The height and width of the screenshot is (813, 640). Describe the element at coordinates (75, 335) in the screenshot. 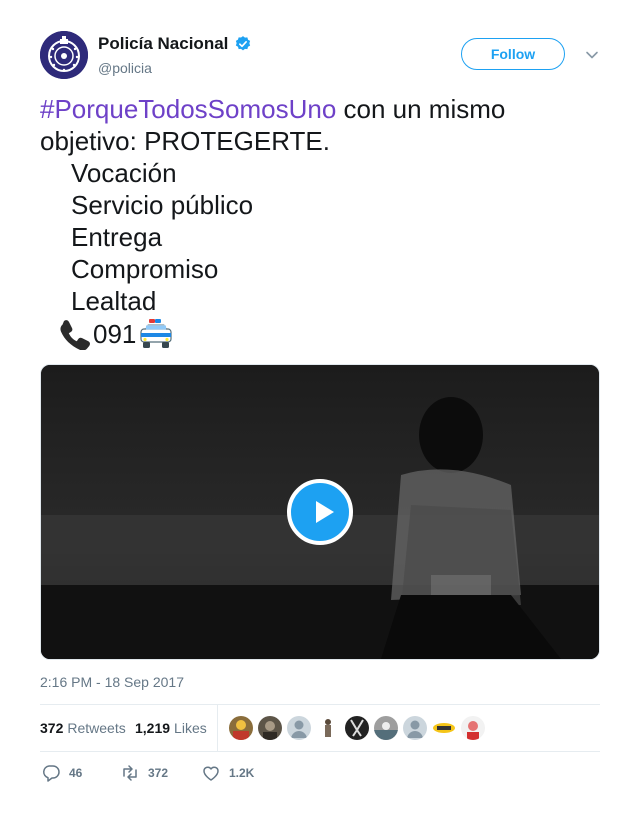

I see `telephone-receiver-icon` at that location.